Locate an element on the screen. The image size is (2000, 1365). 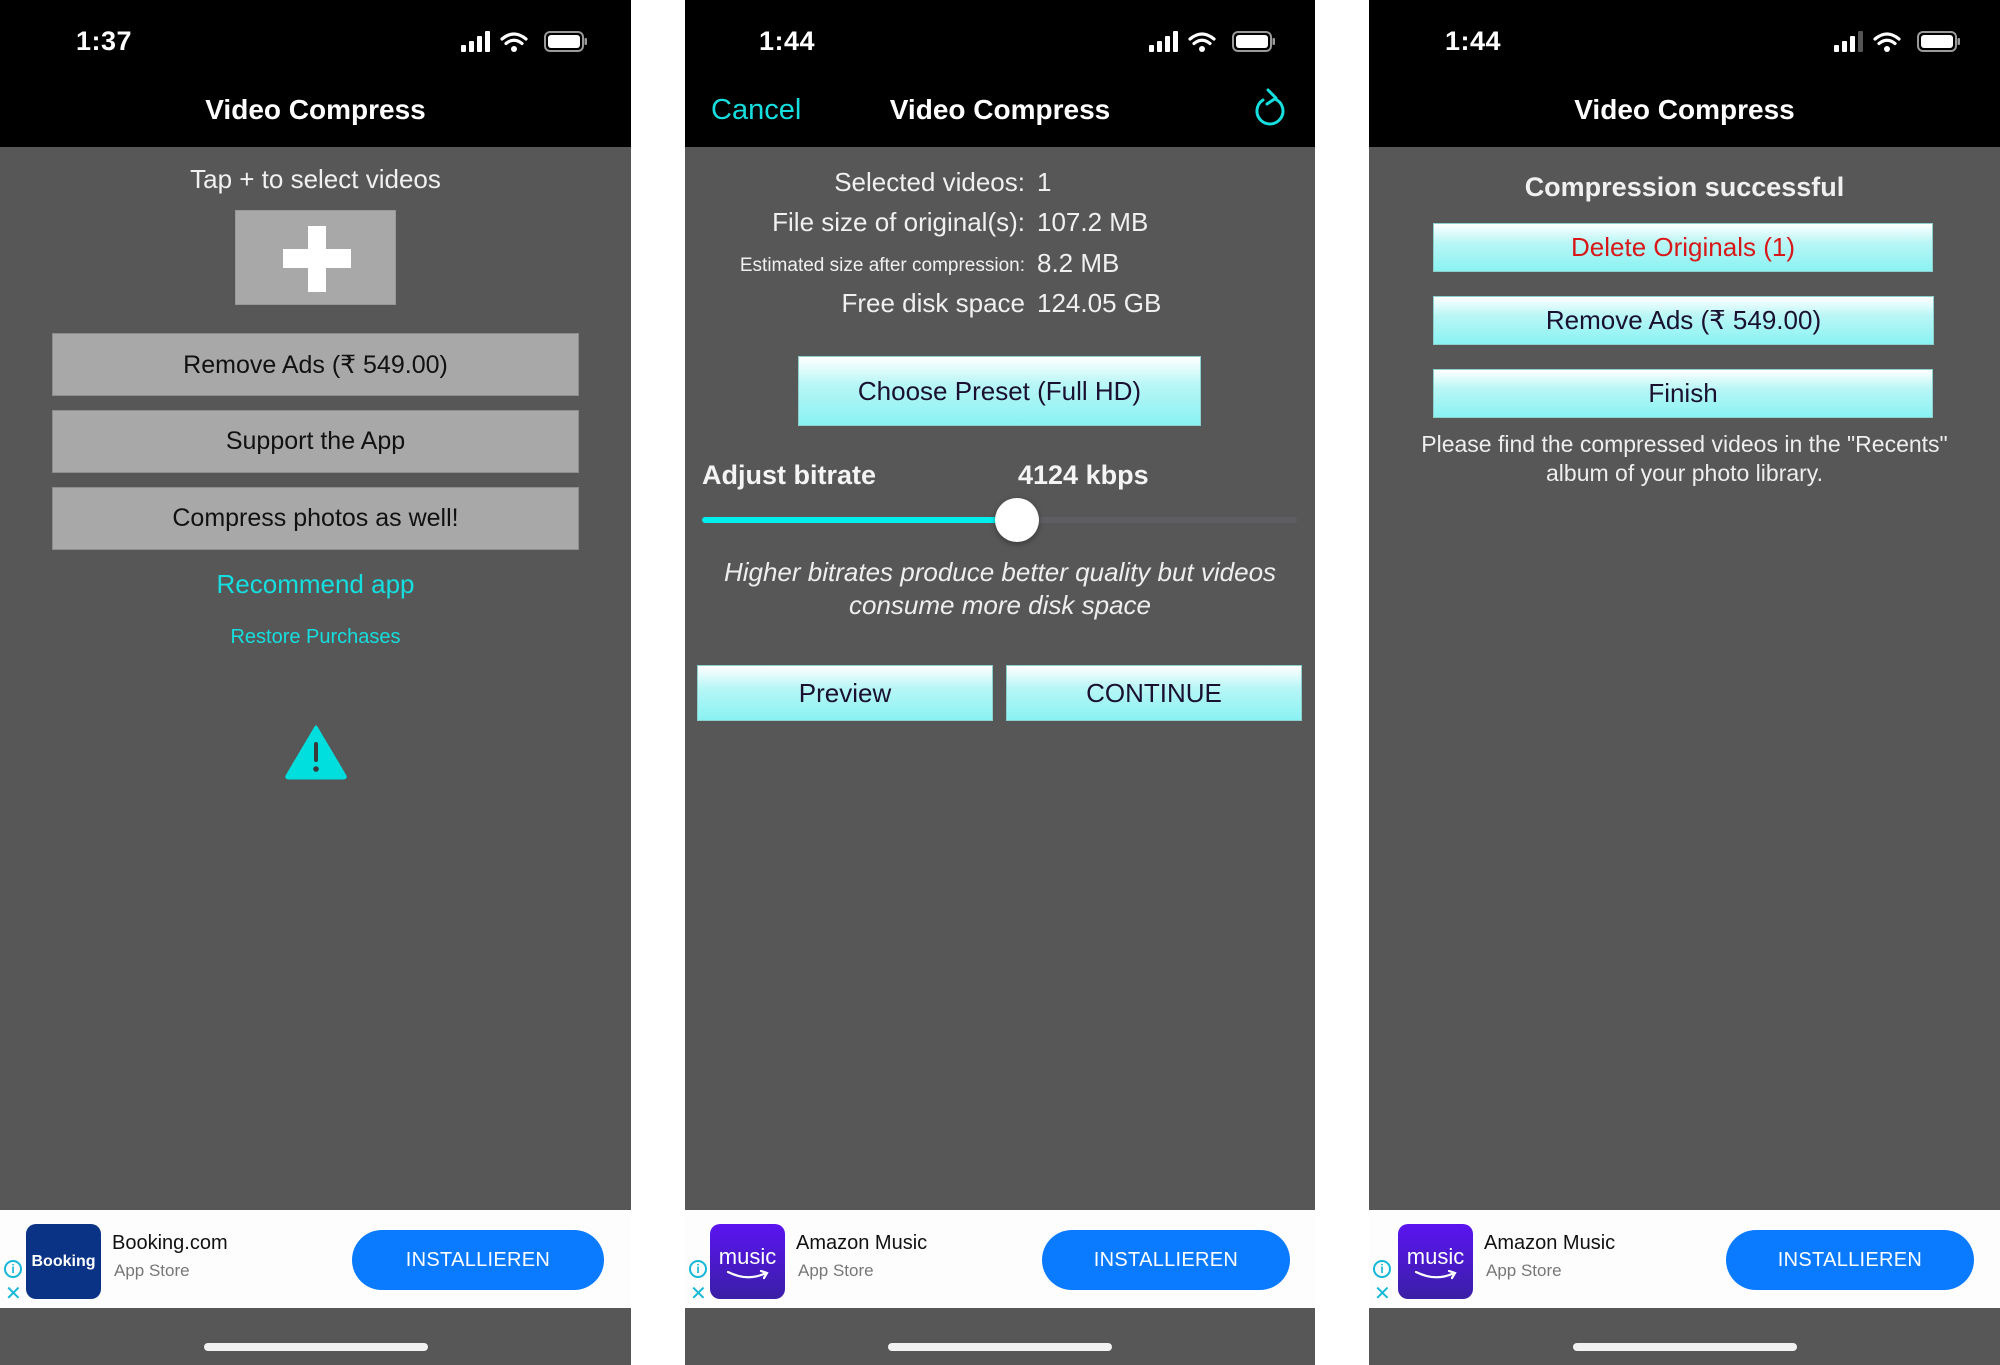
choose-preset-button: Choose Preset (Full HD) is located at coordinates (999, 391).